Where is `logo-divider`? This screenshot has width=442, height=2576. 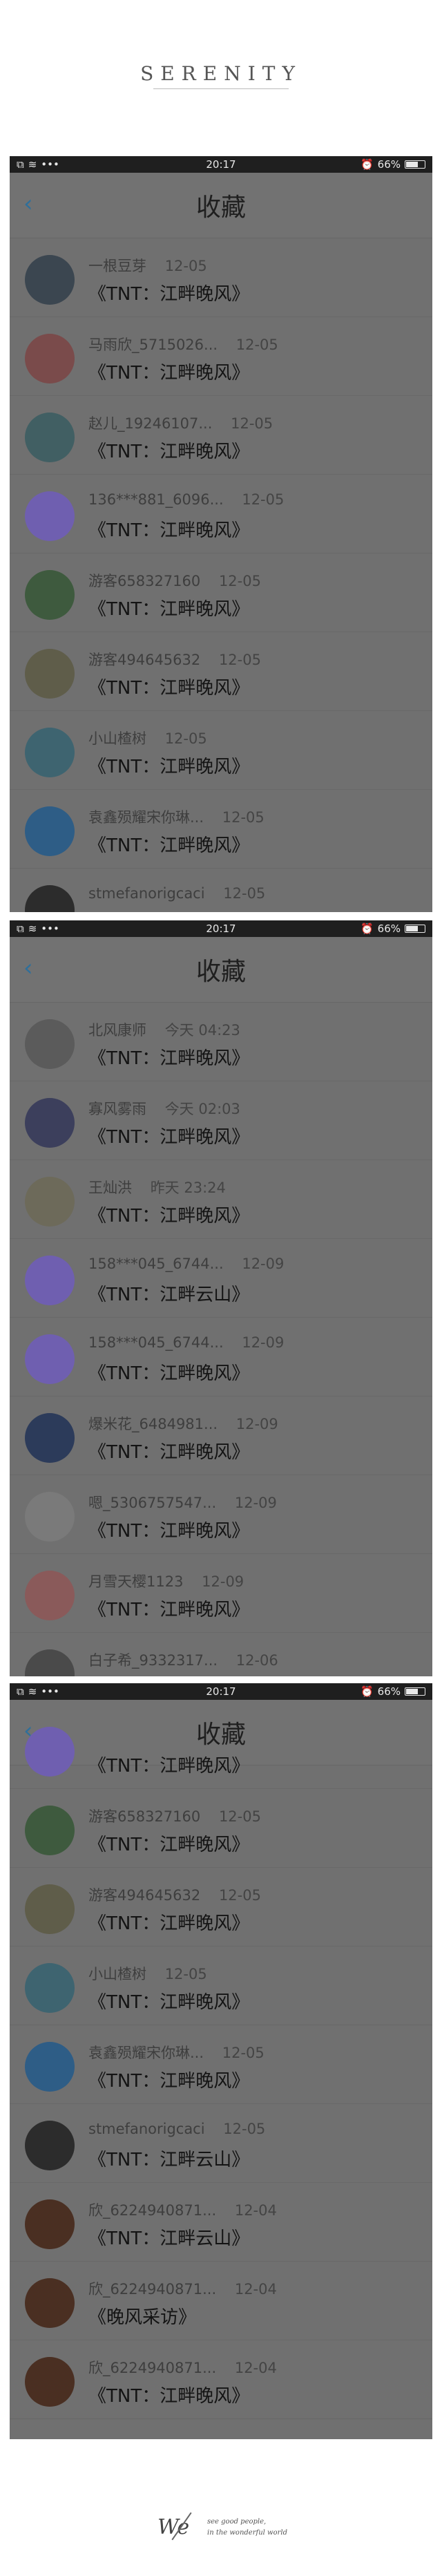
logo-divider is located at coordinates (221, 88).